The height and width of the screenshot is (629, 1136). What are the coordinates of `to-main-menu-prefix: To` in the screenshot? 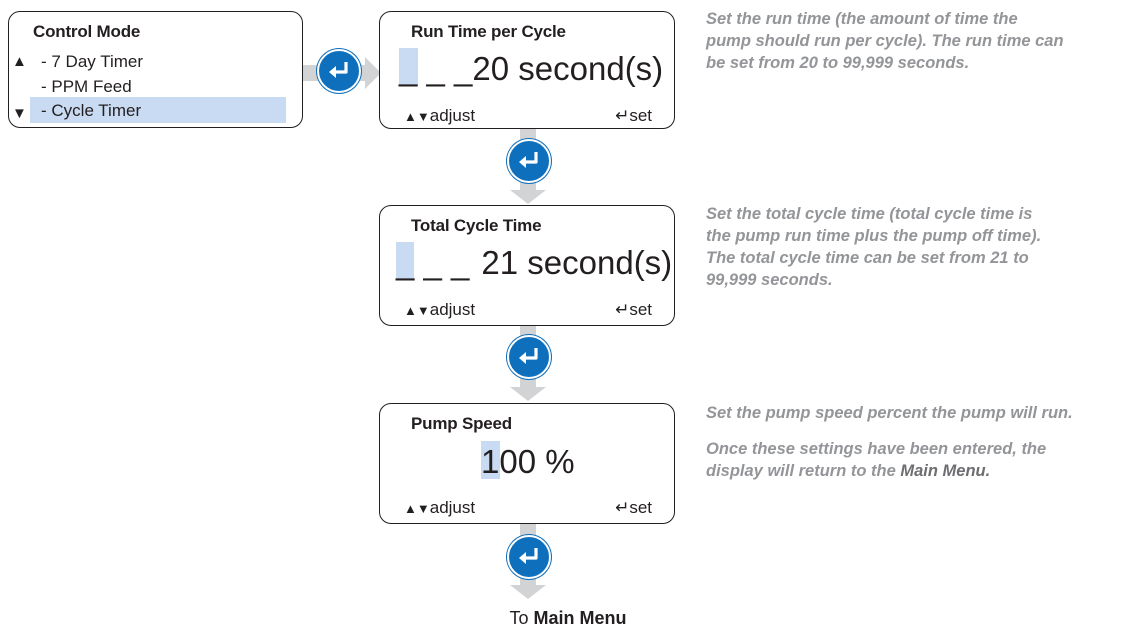 It's located at (519, 618).